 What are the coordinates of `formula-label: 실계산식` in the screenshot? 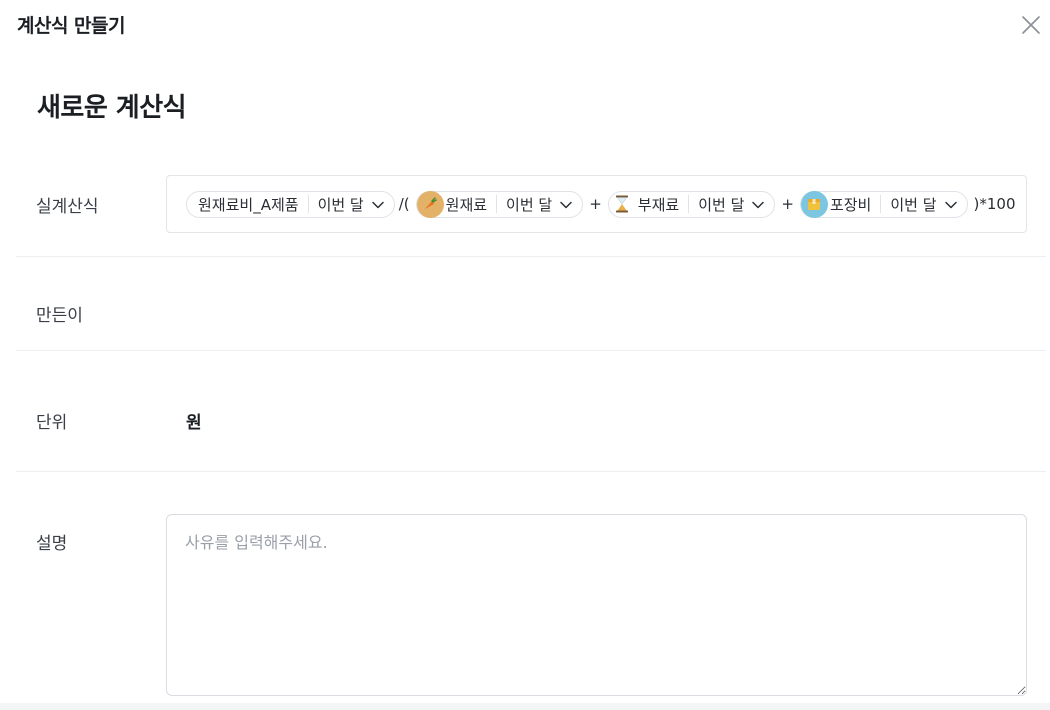 It's located at (67, 207).